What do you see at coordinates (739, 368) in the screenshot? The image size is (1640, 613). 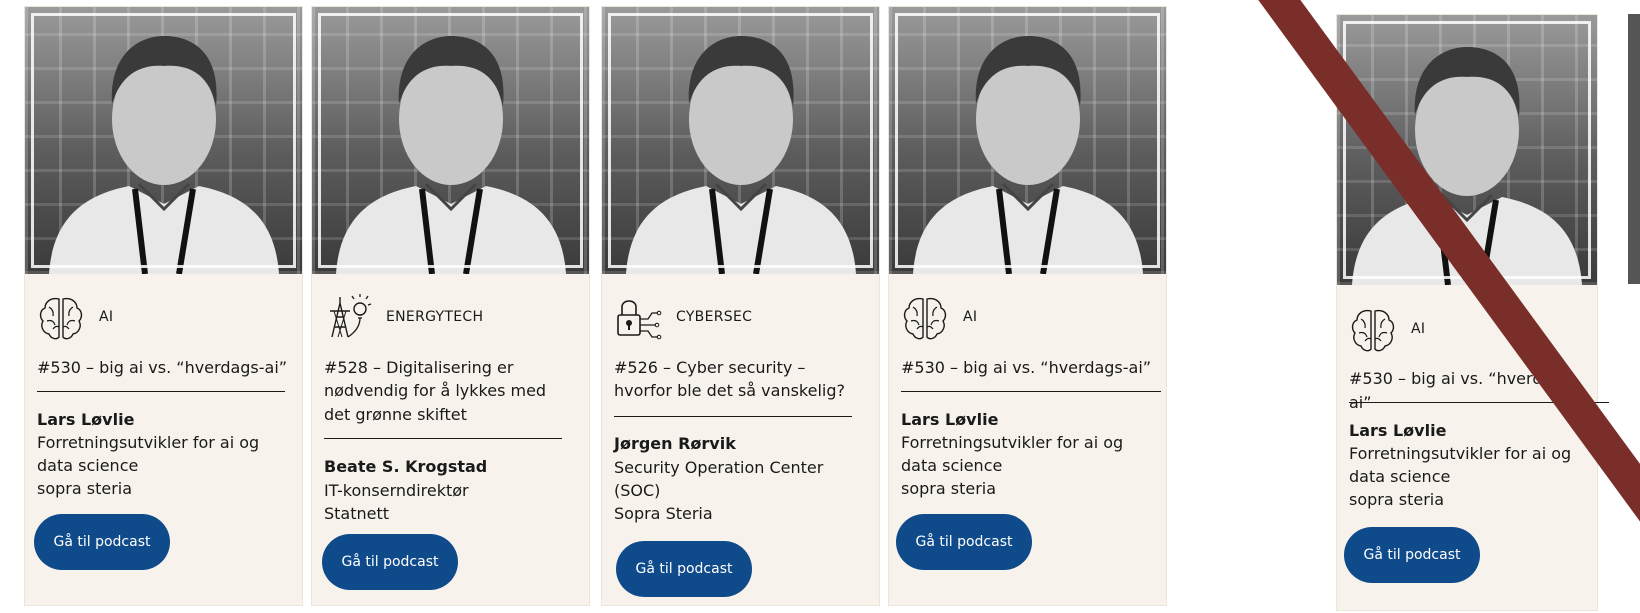 I see `episode-title-line: #526 – Cyber security –` at bounding box center [739, 368].